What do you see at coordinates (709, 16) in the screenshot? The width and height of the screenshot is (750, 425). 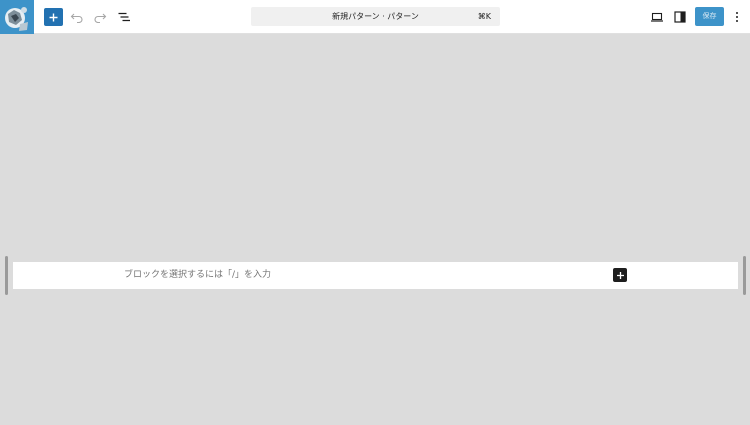 I see `save-button: 保存` at bounding box center [709, 16].